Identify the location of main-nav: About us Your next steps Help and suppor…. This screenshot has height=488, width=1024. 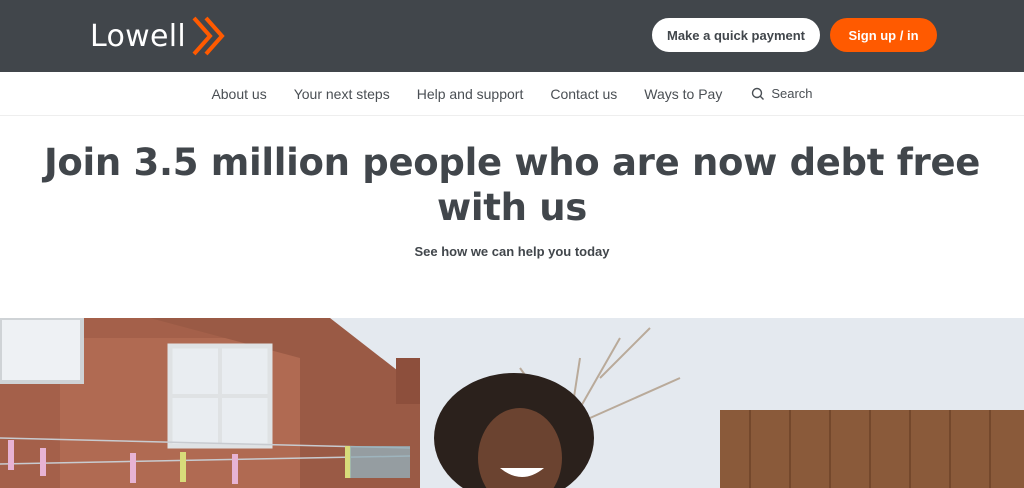
(512, 94).